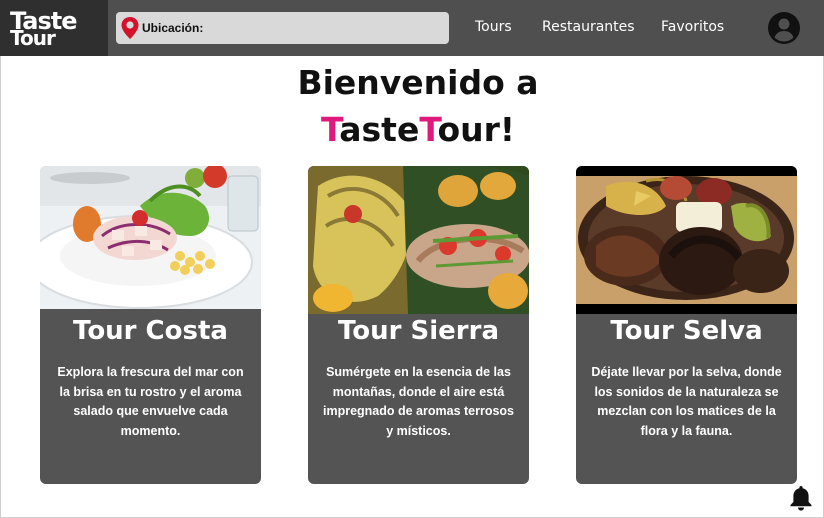 Image resolution: width=824 pixels, height=518 pixels. What do you see at coordinates (379, 129) in the screenshot?
I see `brand-text-part1: aste` at bounding box center [379, 129].